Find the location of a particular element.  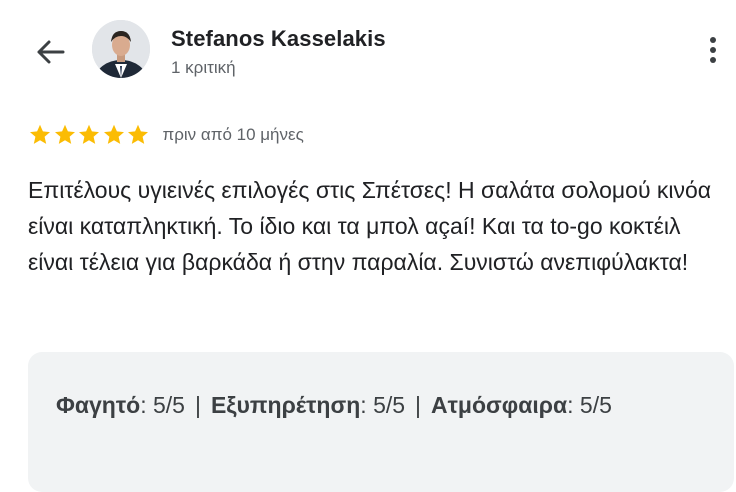

reviewer-photo is located at coordinates (121, 49).